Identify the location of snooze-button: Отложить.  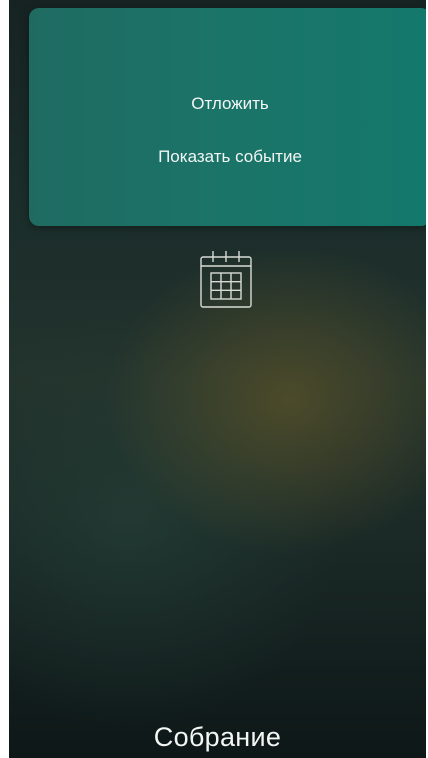
(227, 104).